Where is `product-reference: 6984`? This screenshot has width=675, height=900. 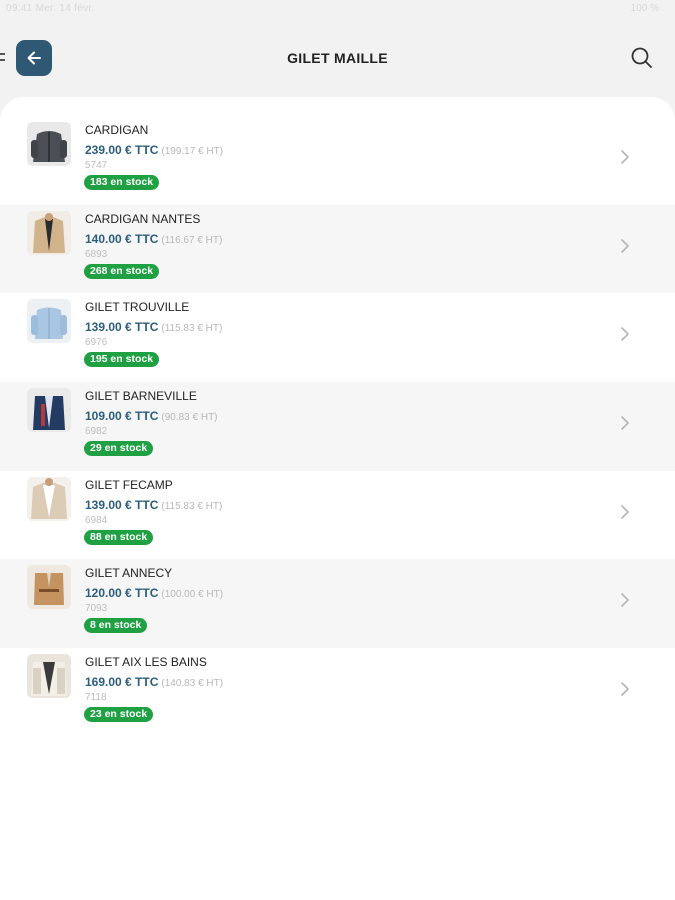
product-reference: 6984 is located at coordinates (96, 520).